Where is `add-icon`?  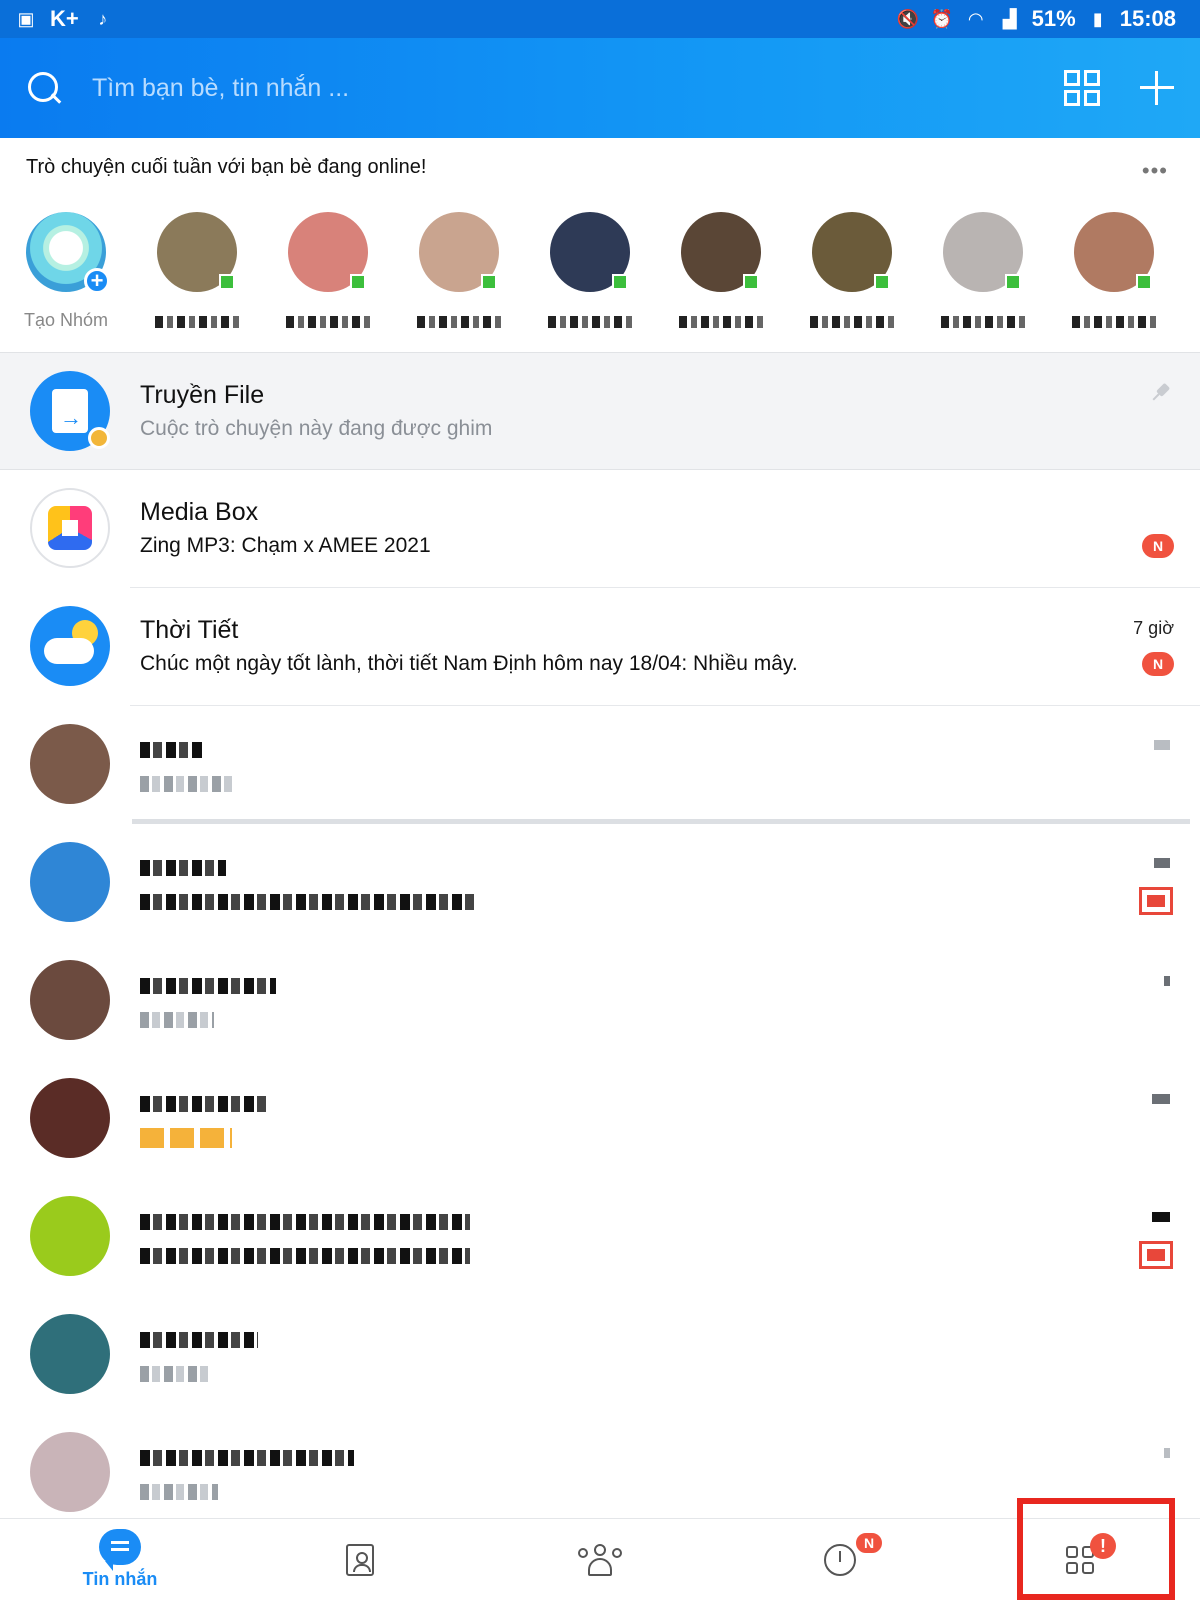
add-icon is located at coordinates (1157, 88).